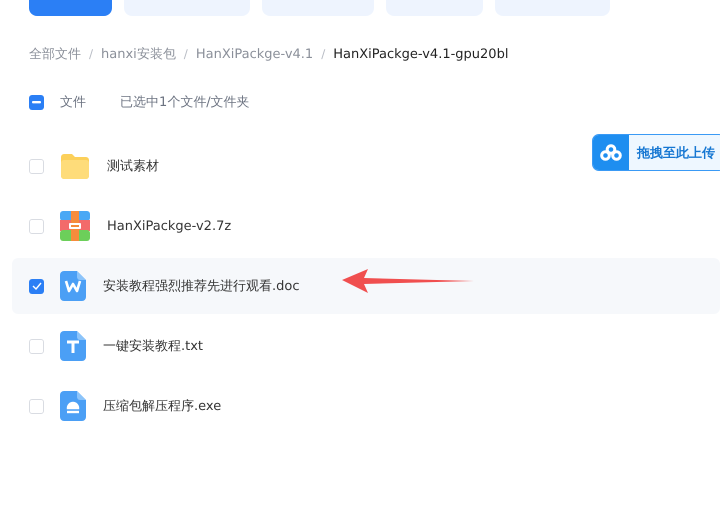 Image resolution: width=720 pixels, height=517 pixels. What do you see at coordinates (73, 346) in the screenshot?
I see `text-file-icon` at bounding box center [73, 346].